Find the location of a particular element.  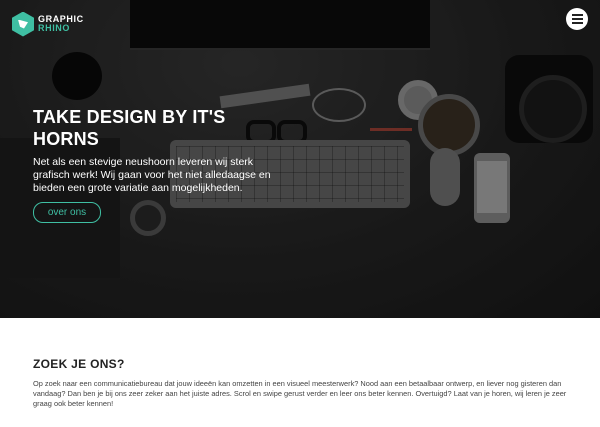

brand-logo: GRAPHIC RHINO is located at coordinates (48, 24).